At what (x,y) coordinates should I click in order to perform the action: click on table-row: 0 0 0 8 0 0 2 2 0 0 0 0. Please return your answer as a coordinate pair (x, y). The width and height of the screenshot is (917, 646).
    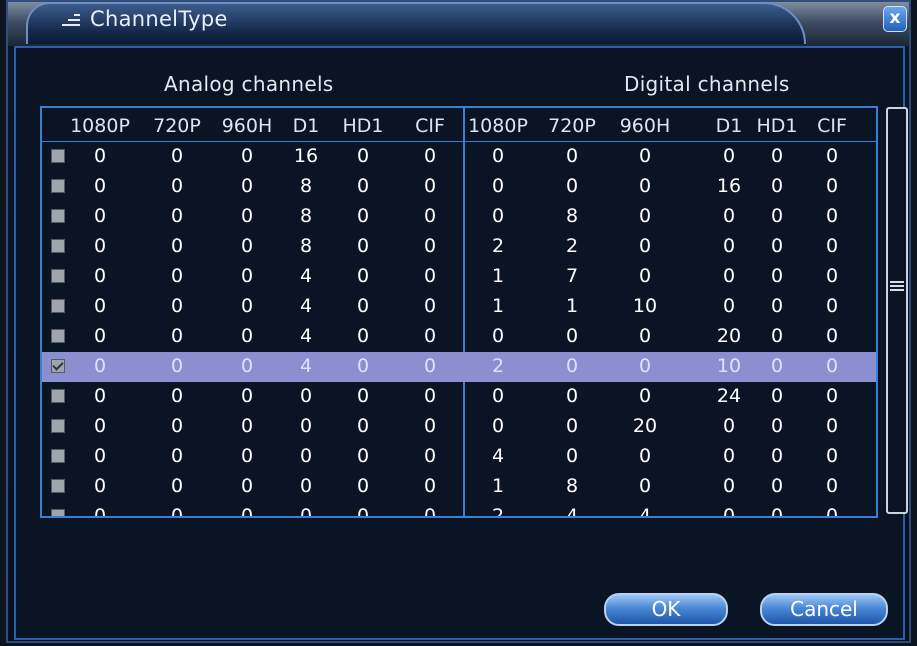
    Looking at the image, I should click on (459, 247).